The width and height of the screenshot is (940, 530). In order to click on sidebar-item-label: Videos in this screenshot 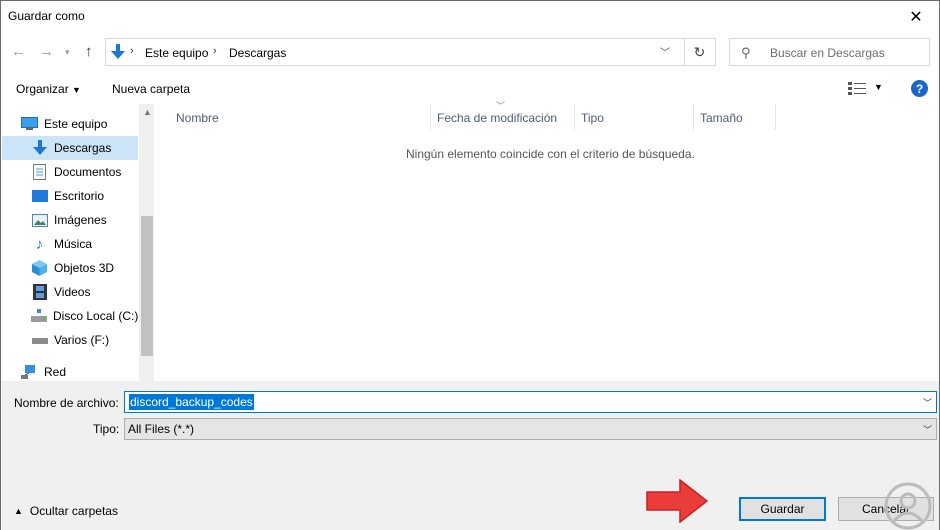, I will do `click(72, 292)`.